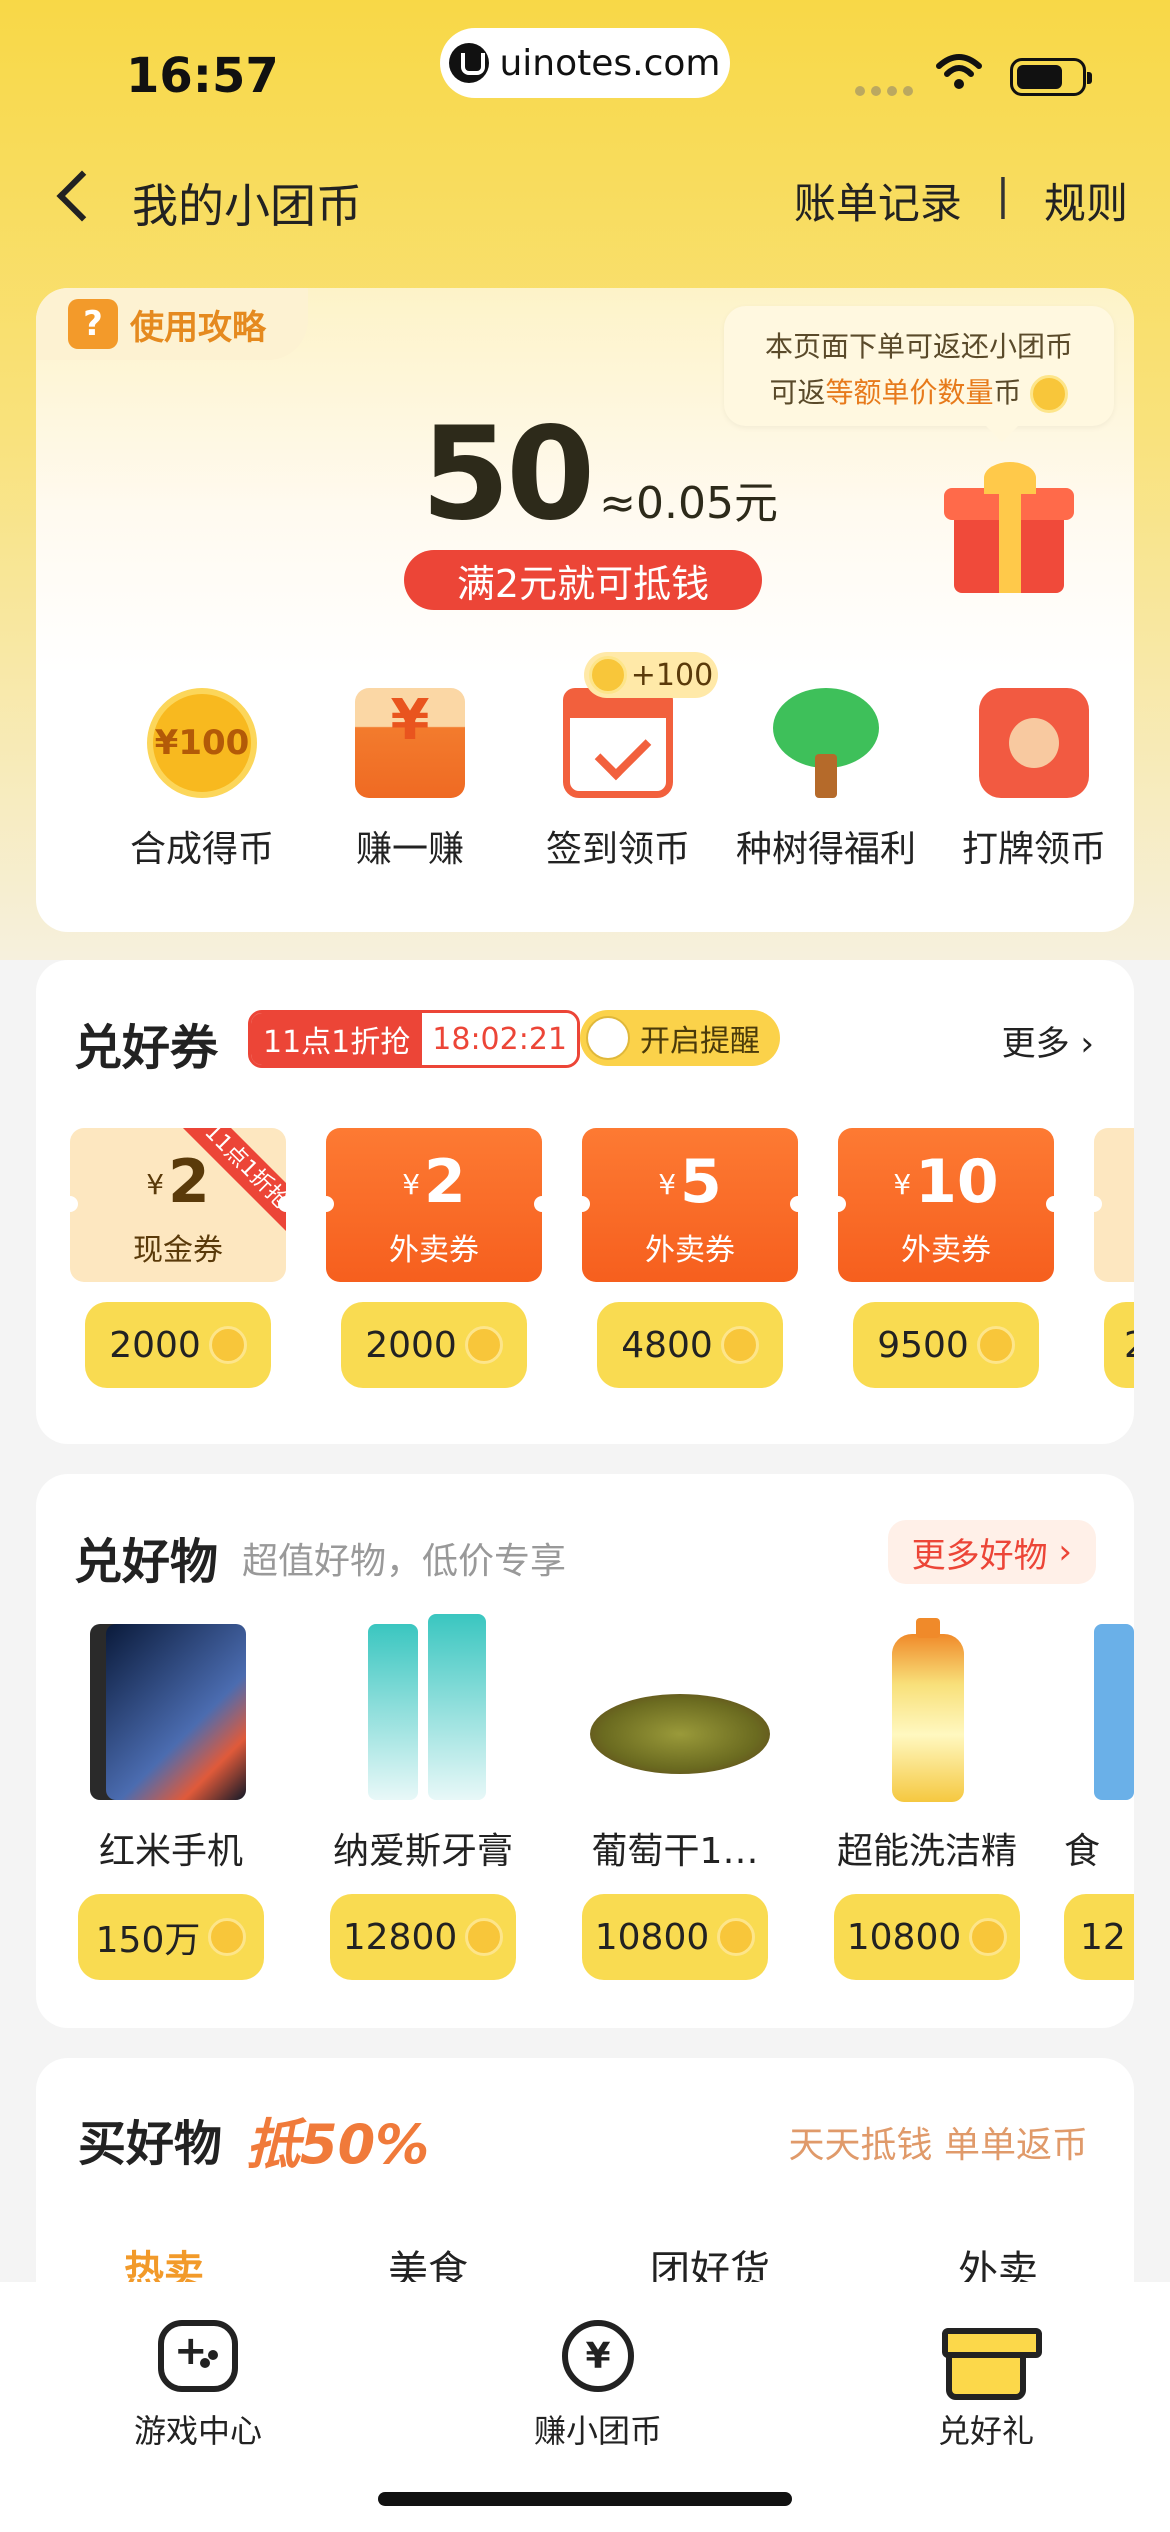  Describe the element at coordinates (423, 1709) in the screenshot. I see `toothpaste-image` at that location.